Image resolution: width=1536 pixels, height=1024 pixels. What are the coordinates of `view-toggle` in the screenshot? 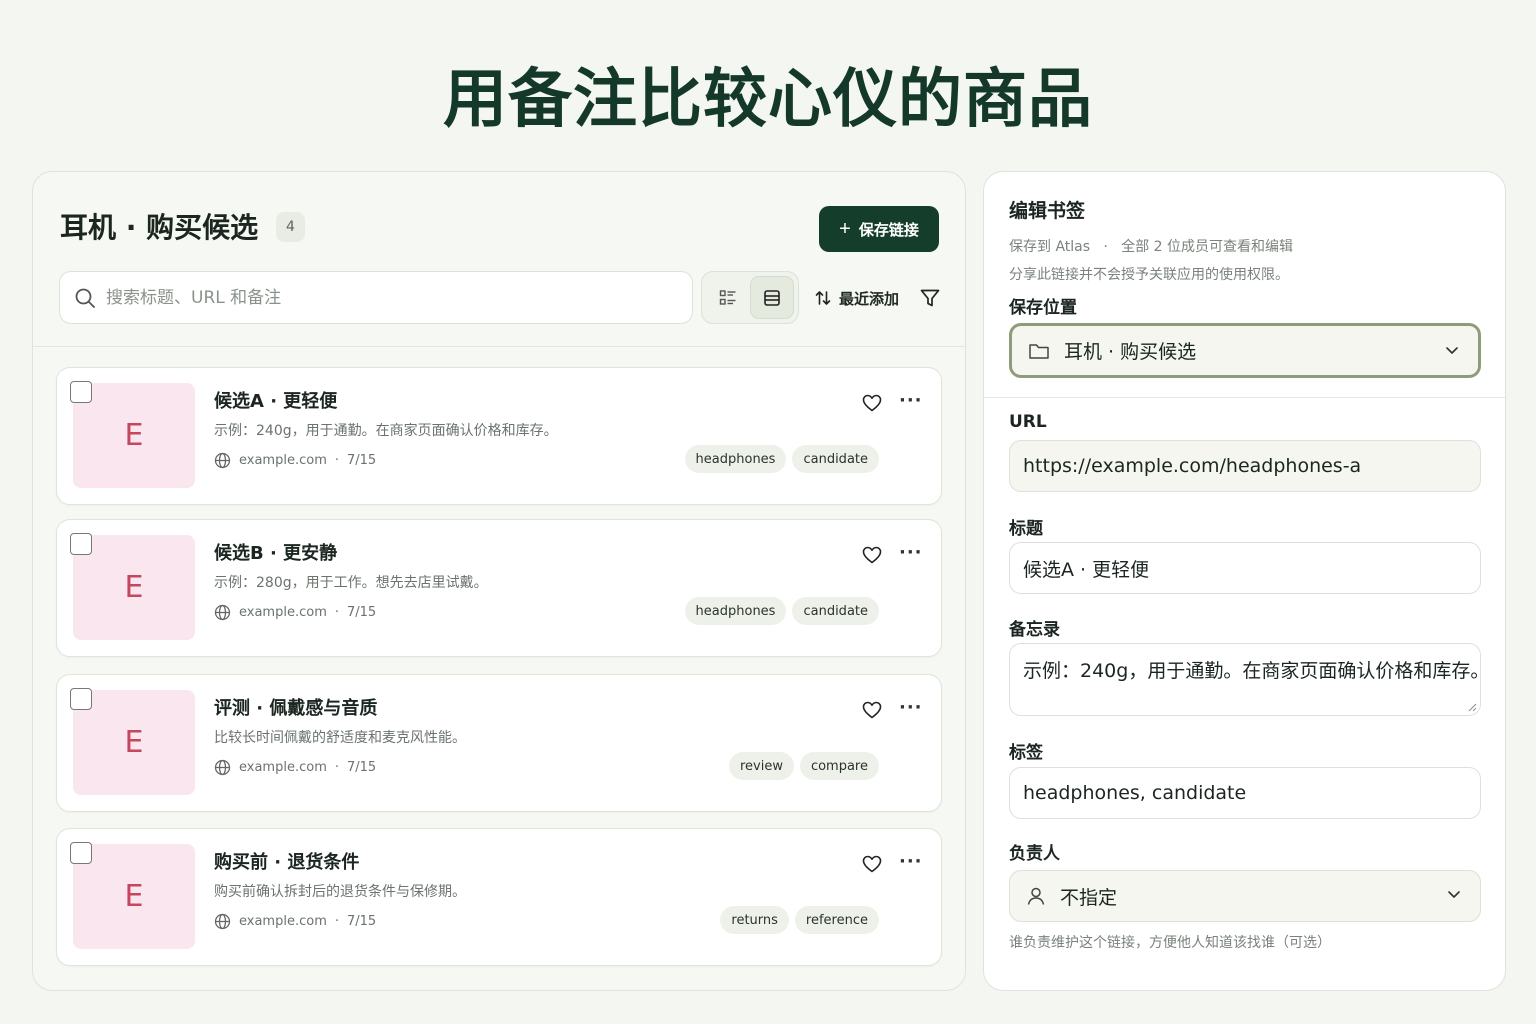 It's located at (750, 297).